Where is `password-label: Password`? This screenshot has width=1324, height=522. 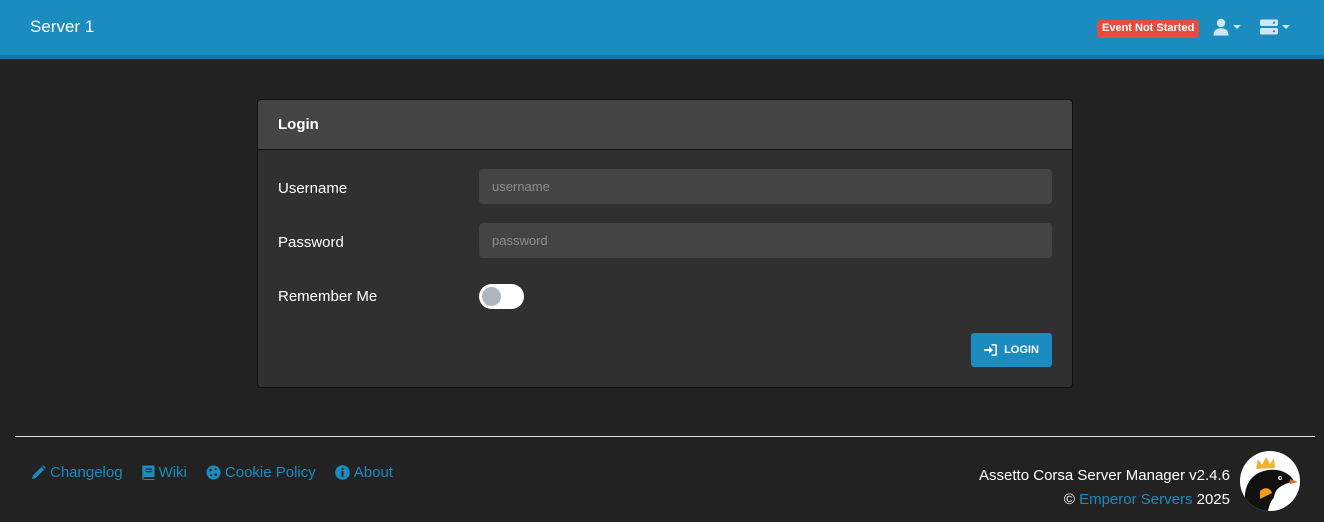
password-label: Password is located at coordinates (311, 242).